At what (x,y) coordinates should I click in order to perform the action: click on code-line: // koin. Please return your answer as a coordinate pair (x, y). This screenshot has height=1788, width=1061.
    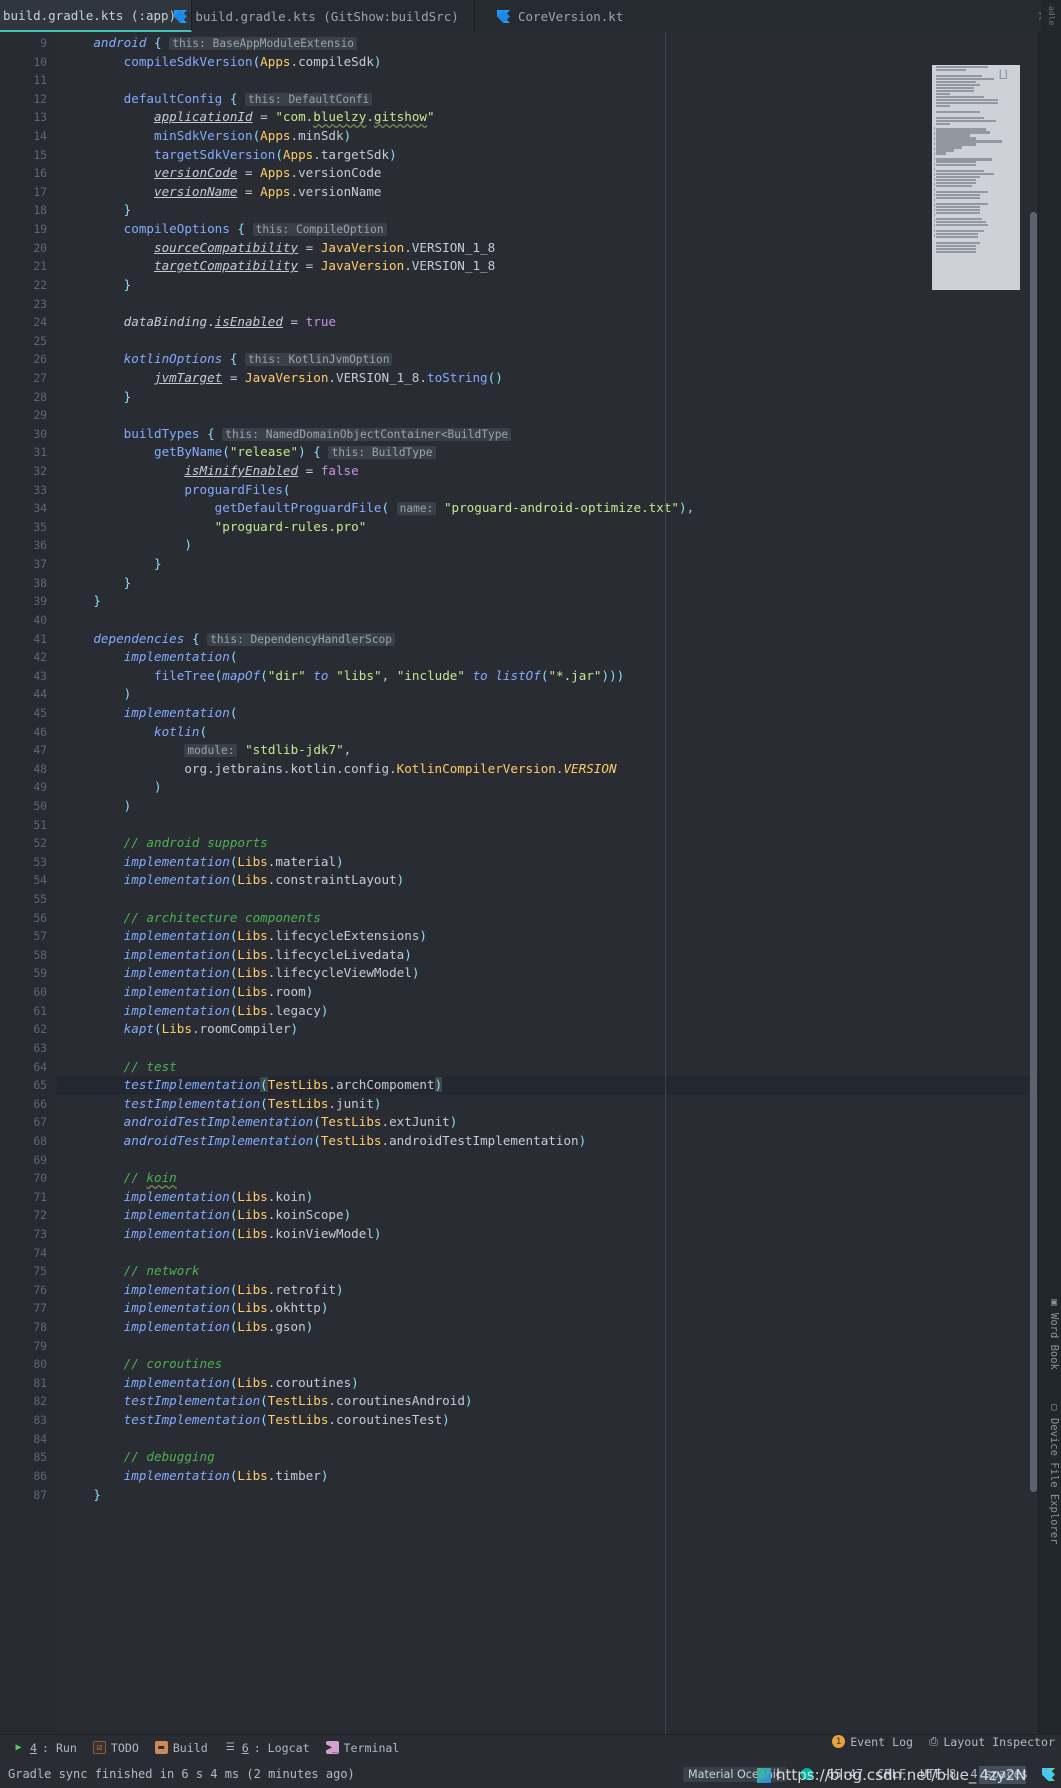
    Looking at the image, I should click on (547, 1178).